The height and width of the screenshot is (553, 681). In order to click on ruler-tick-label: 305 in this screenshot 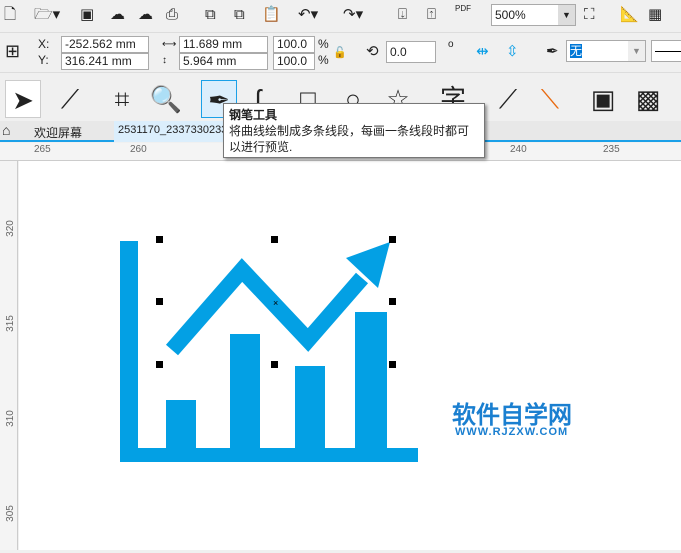, I will do `click(10, 513)`.